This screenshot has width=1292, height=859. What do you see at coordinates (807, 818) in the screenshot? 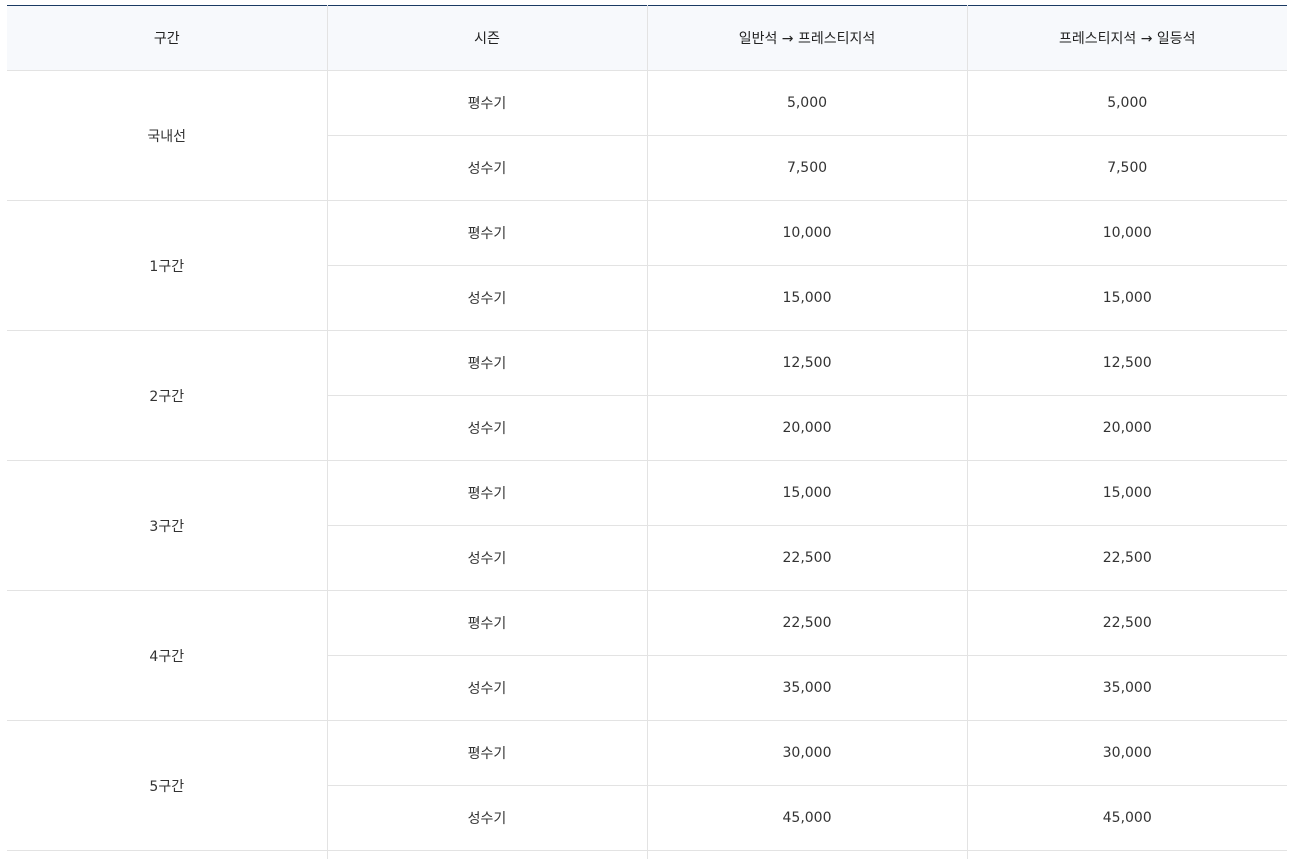
I see `economy-to-prestige-cell: 45,000` at bounding box center [807, 818].